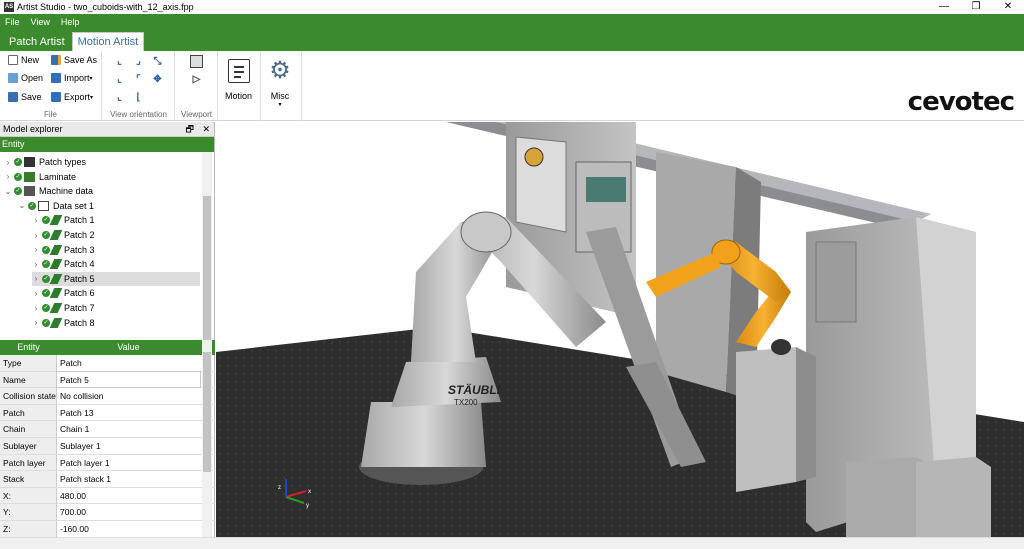 The height and width of the screenshot is (549, 1024). Describe the element at coordinates (28, 528) in the screenshot. I see `property-key: Z:` at that location.